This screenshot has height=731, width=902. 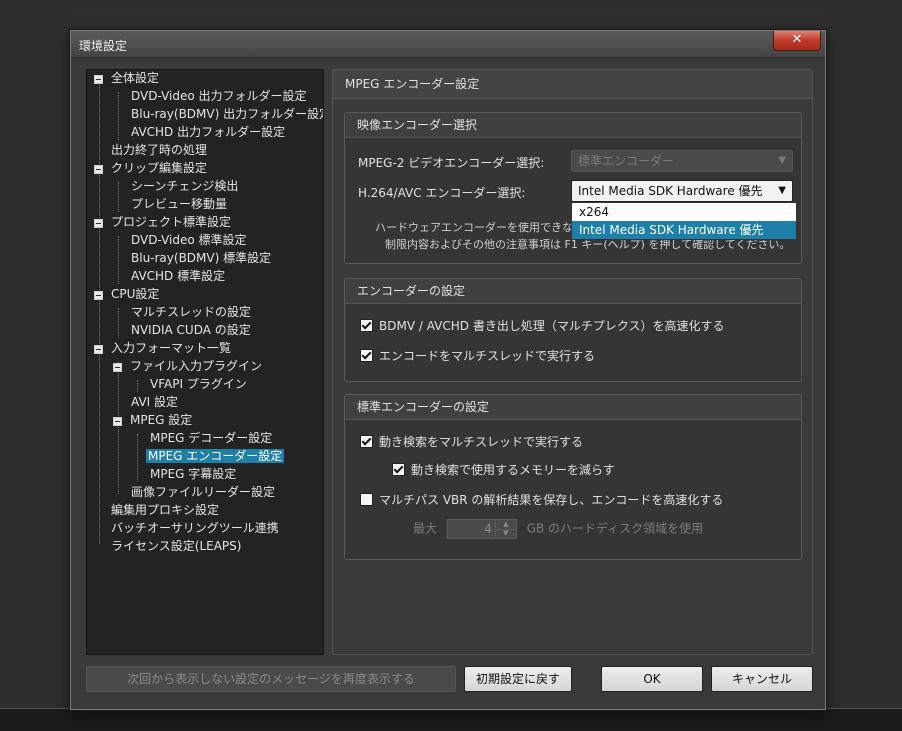 What do you see at coordinates (518, 679) in the screenshot?
I see `reset-defaults-button: 初期設定に戻す` at bounding box center [518, 679].